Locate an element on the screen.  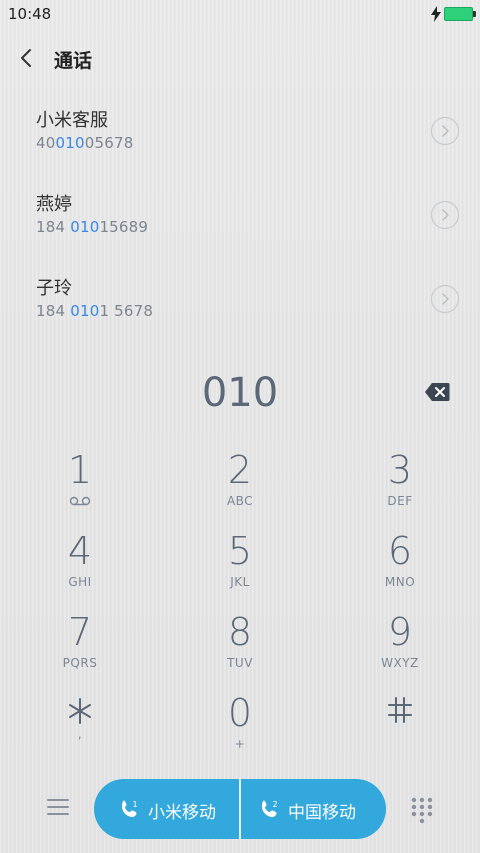
dial-input-display: 010 is located at coordinates (240, 393).